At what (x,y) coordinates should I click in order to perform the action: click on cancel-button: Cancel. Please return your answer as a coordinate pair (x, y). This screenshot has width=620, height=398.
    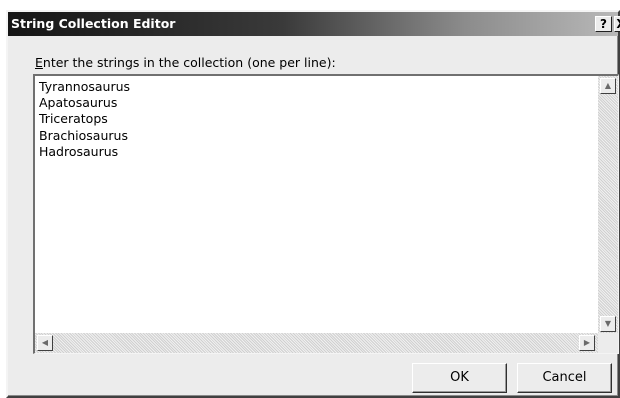
    Looking at the image, I should click on (564, 378).